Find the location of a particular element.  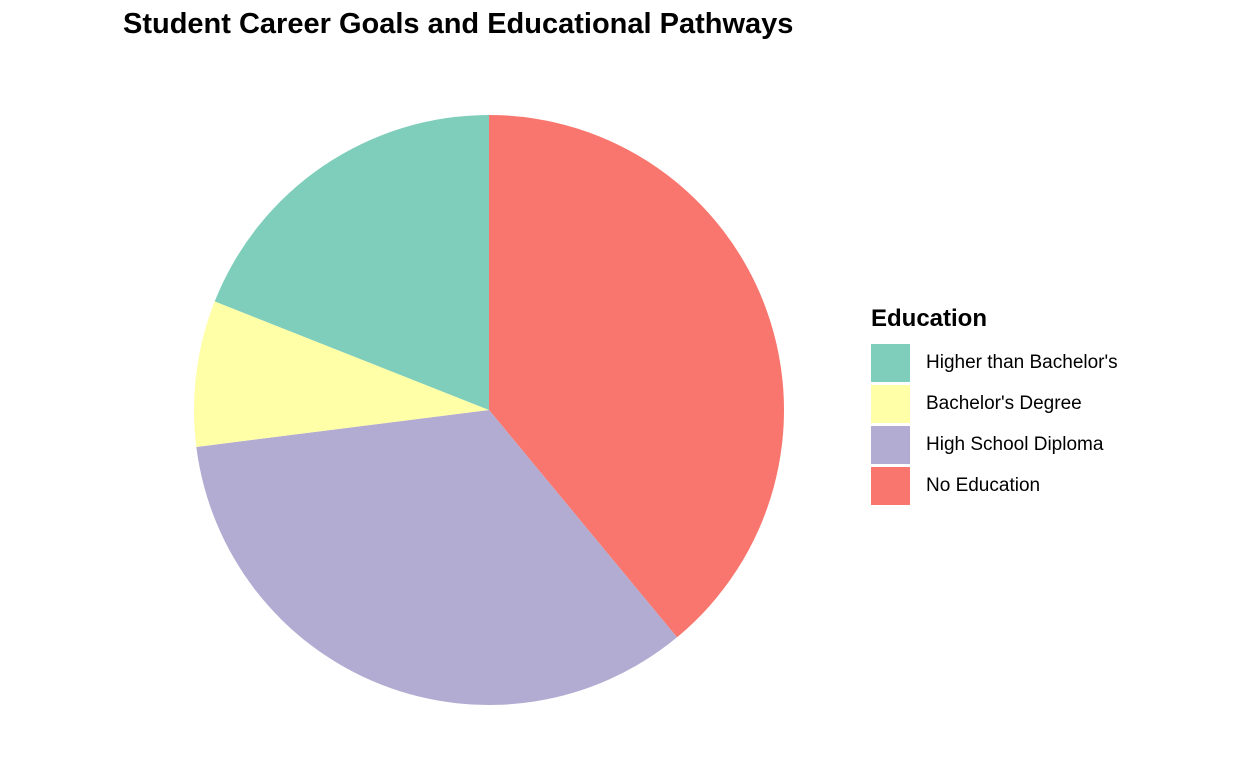

legend-swatch-bachelor-s-degree is located at coordinates (890, 403).